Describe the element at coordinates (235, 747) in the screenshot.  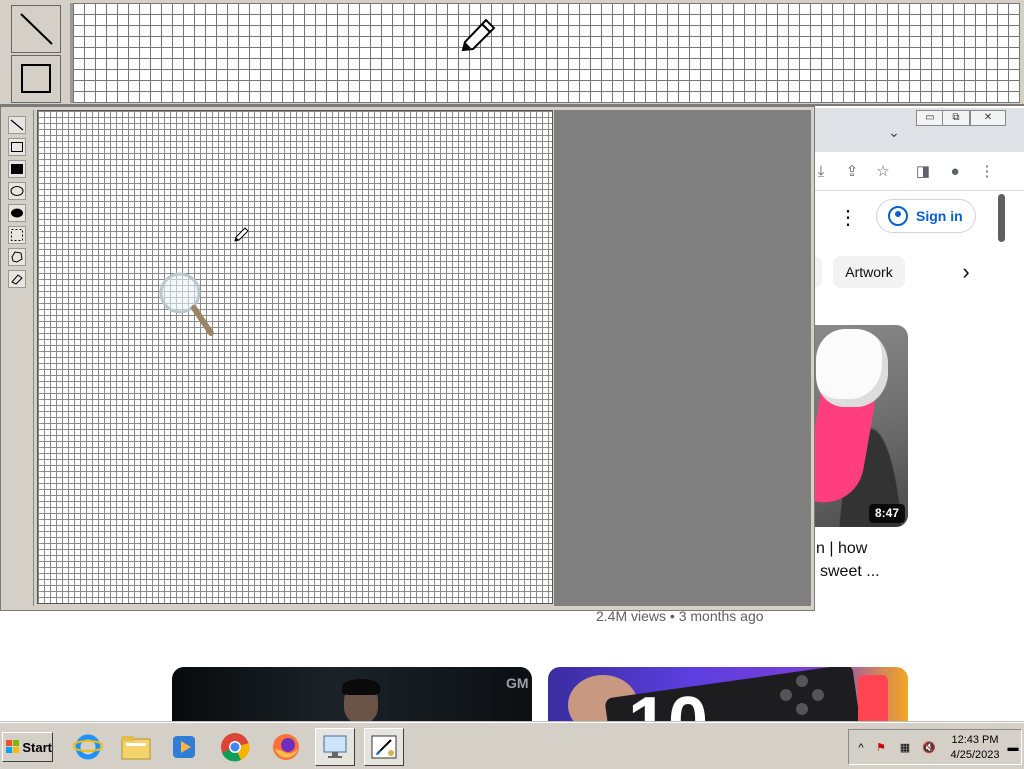
I see `chrome-icon` at that location.